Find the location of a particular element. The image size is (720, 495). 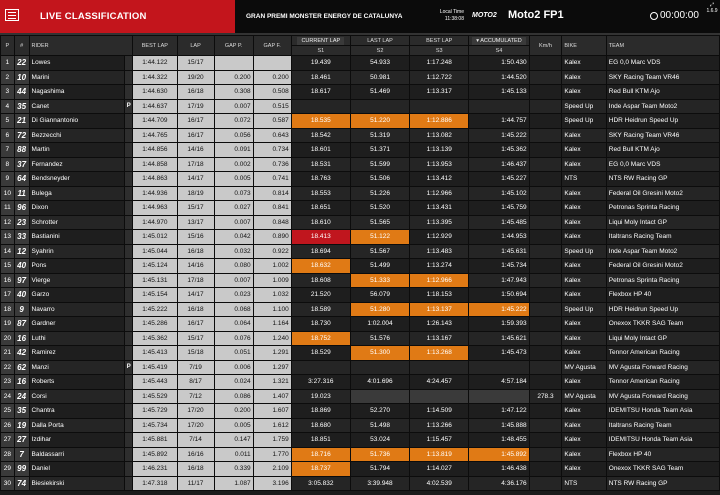

cell-best-lap: 1:45.012 is located at coordinates (155, 237).